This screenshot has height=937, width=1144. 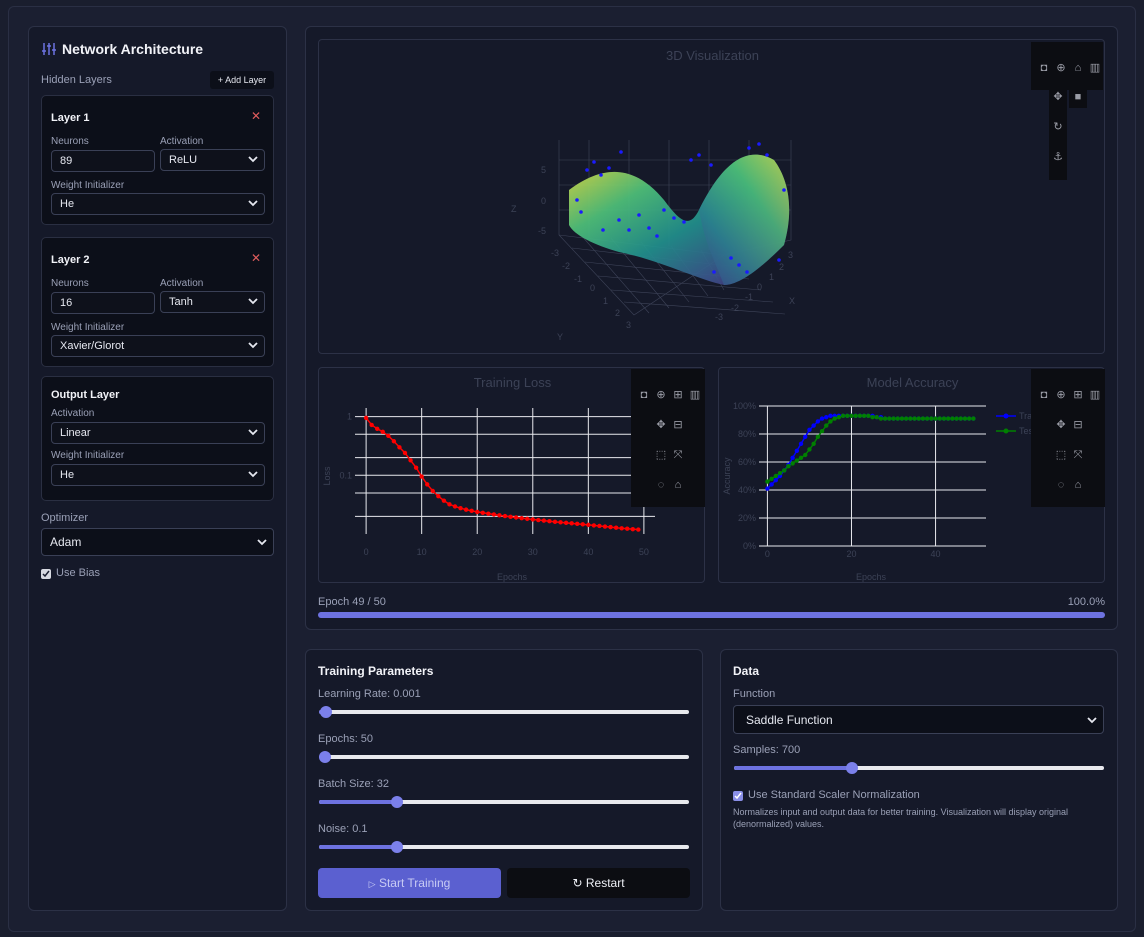 I want to click on y-tick: 0, so click(x=592, y=288).